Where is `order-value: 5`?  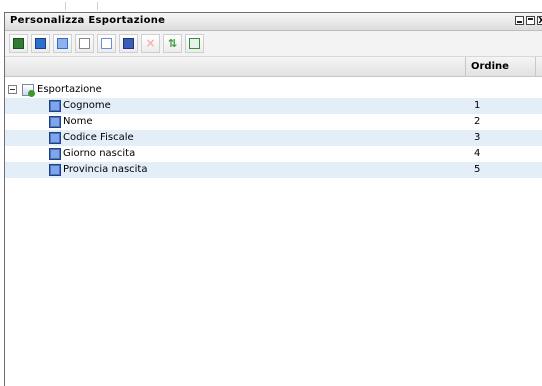
order-value: 5 is located at coordinates (477, 169).